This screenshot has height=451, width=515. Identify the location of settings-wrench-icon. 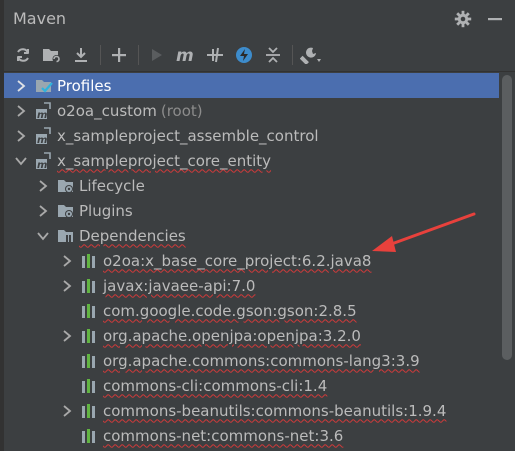
(311, 55).